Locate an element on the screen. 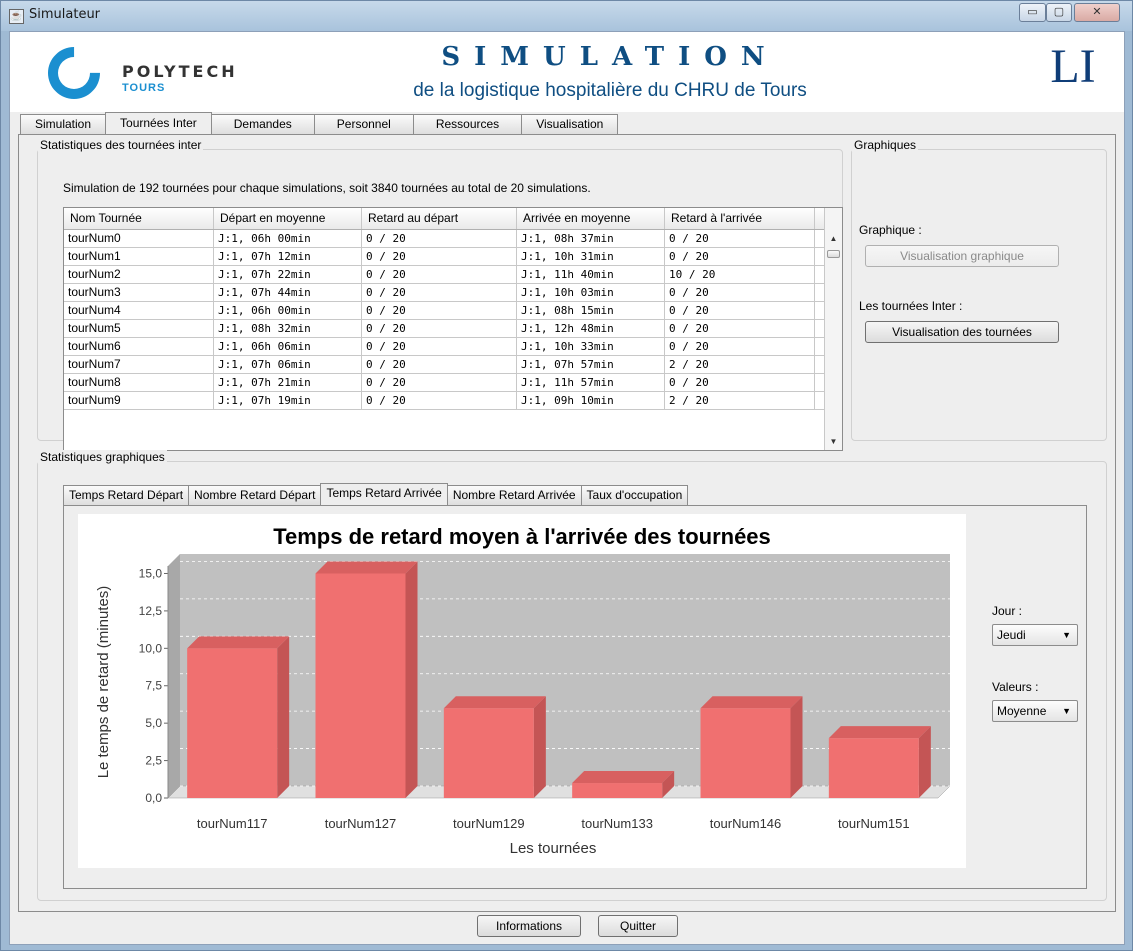 This screenshot has width=1133, height=951. x-tick-label: tourNum127 is located at coordinates (361, 823).